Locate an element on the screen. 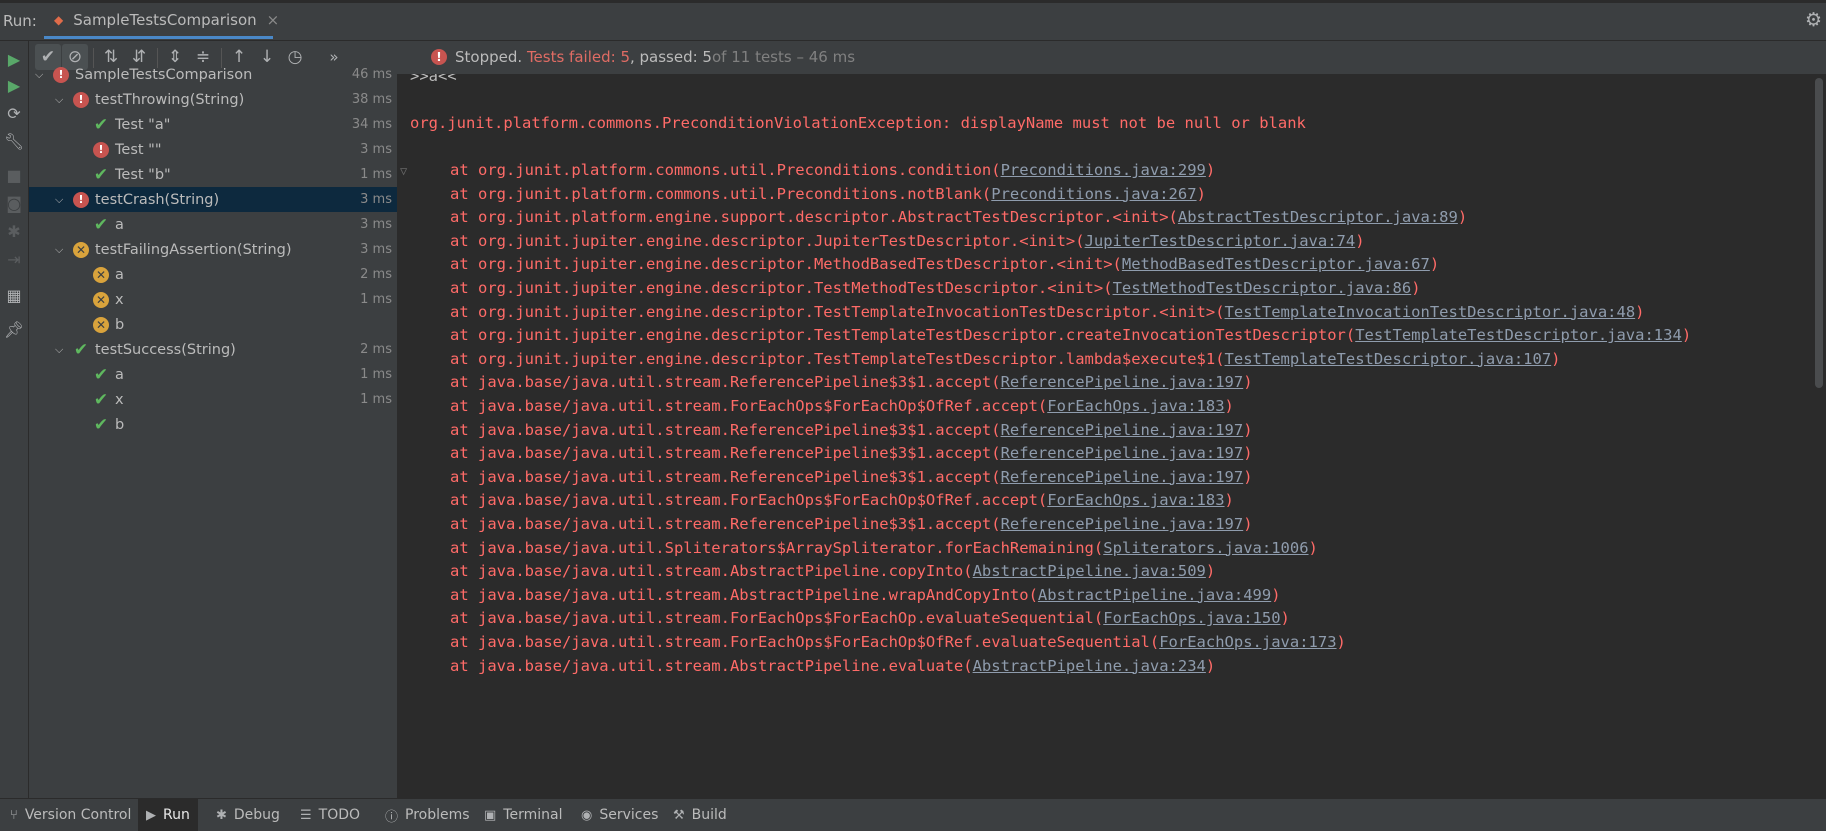 The height and width of the screenshot is (831, 1826). debug-settings-icon: ✱ is located at coordinates (14, 231).